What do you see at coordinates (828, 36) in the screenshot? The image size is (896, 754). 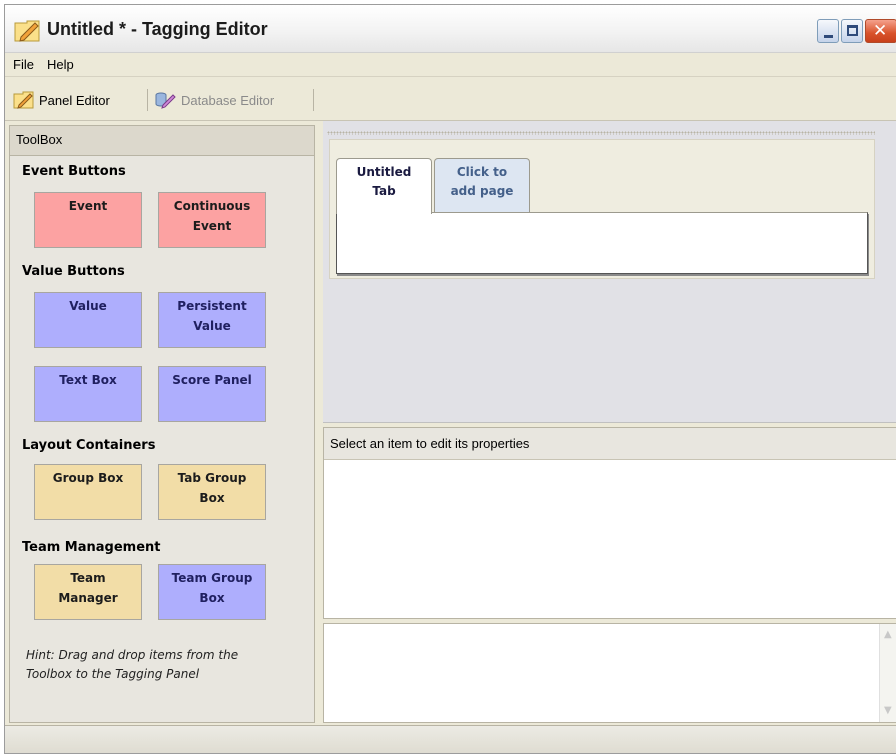 I see `minimize-icon` at bounding box center [828, 36].